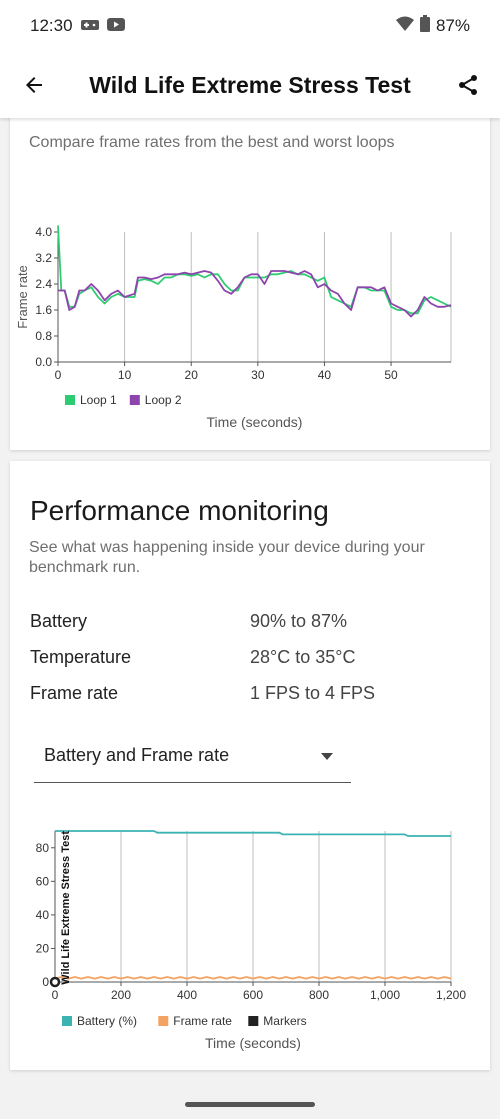 Image resolution: width=500 pixels, height=1119 pixels. Describe the element at coordinates (163, 400) in the screenshot. I see `legend-label: Loop 2` at that location.